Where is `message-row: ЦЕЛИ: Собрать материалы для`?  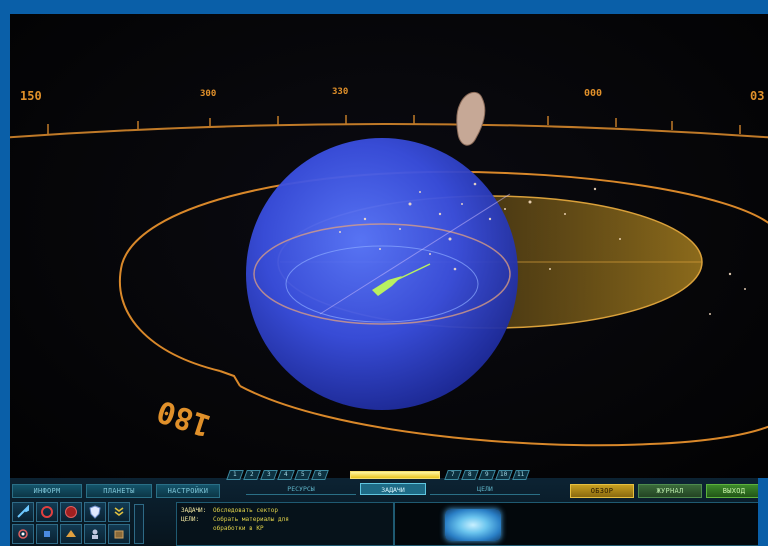 message-row: ЦЕЛИ: Собрать материалы для is located at coordinates (285, 519).